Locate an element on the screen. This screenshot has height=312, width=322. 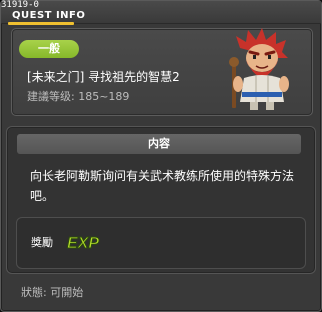
quest-status: 狀態: 可開始 is located at coordinates (52, 292).